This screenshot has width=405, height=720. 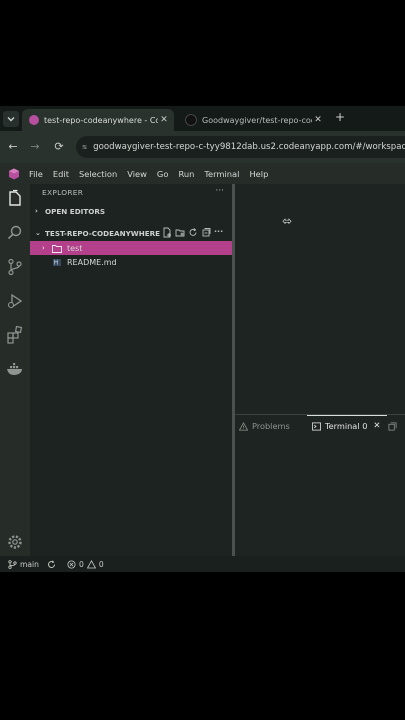 What do you see at coordinates (36, 174) in the screenshot?
I see `menu-file: File` at bounding box center [36, 174].